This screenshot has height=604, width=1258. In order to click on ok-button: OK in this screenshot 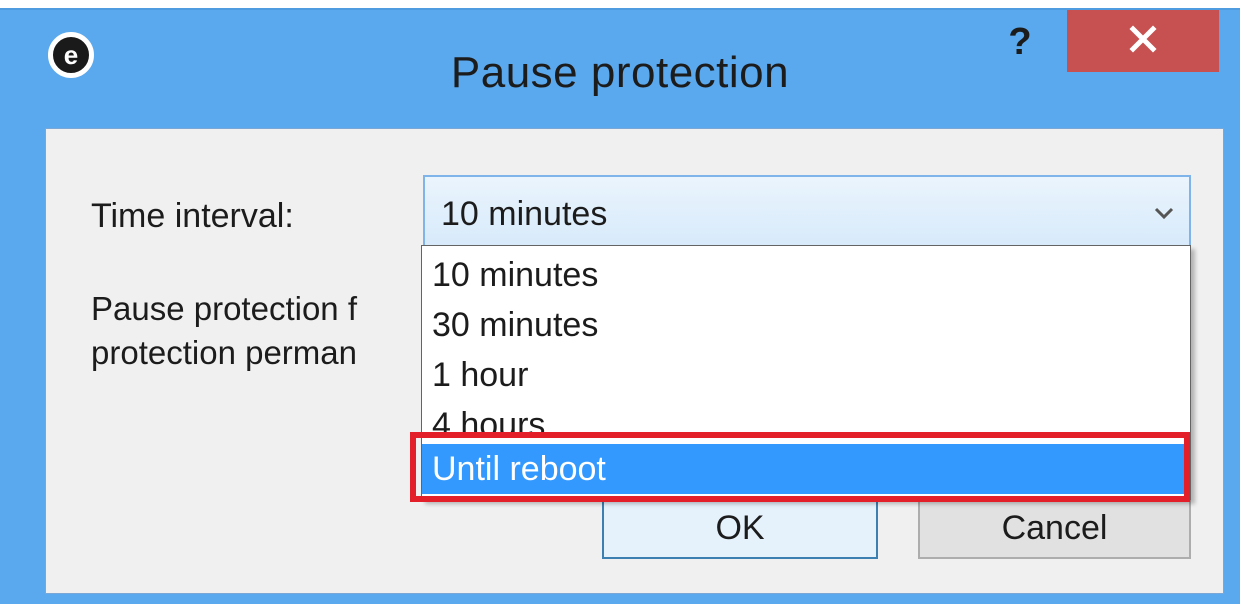, I will do `click(740, 528)`.